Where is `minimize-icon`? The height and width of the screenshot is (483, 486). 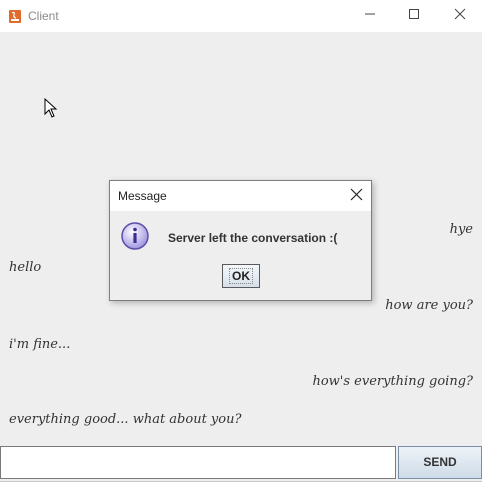
minimize-icon is located at coordinates (370, 14).